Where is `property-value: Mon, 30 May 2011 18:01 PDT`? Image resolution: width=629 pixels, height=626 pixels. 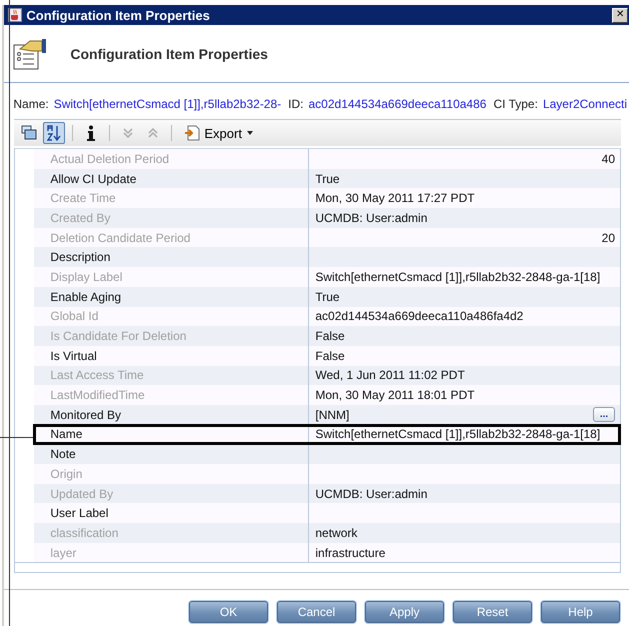
property-value: Mon, 30 May 2011 18:01 PDT is located at coordinates (395, 395).